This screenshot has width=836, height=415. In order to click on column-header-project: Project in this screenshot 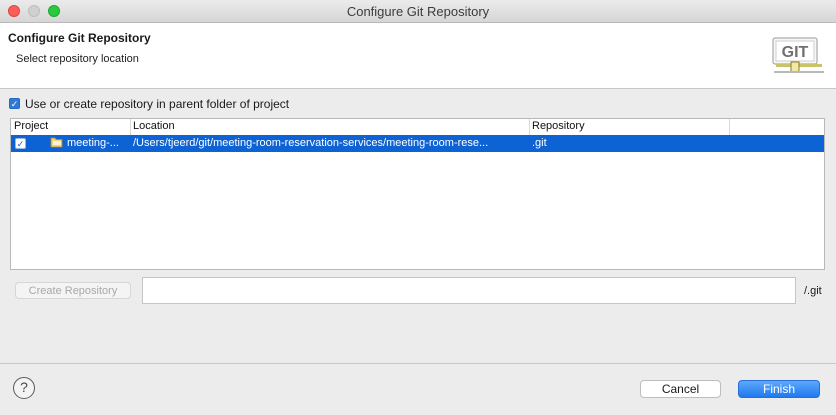, I will do `click(31, 126)`.